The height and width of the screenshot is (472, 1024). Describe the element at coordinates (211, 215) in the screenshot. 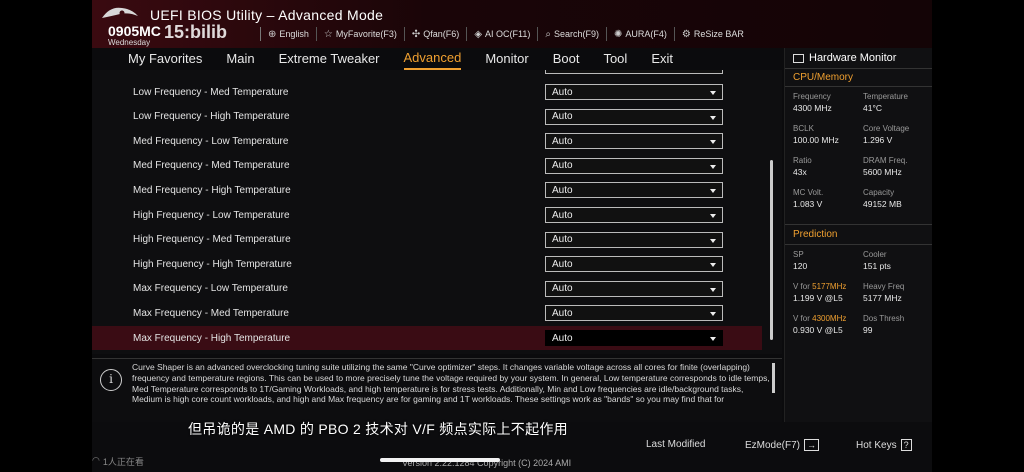

I see `setting-label: High Frequency - Low Temperature` at that location.